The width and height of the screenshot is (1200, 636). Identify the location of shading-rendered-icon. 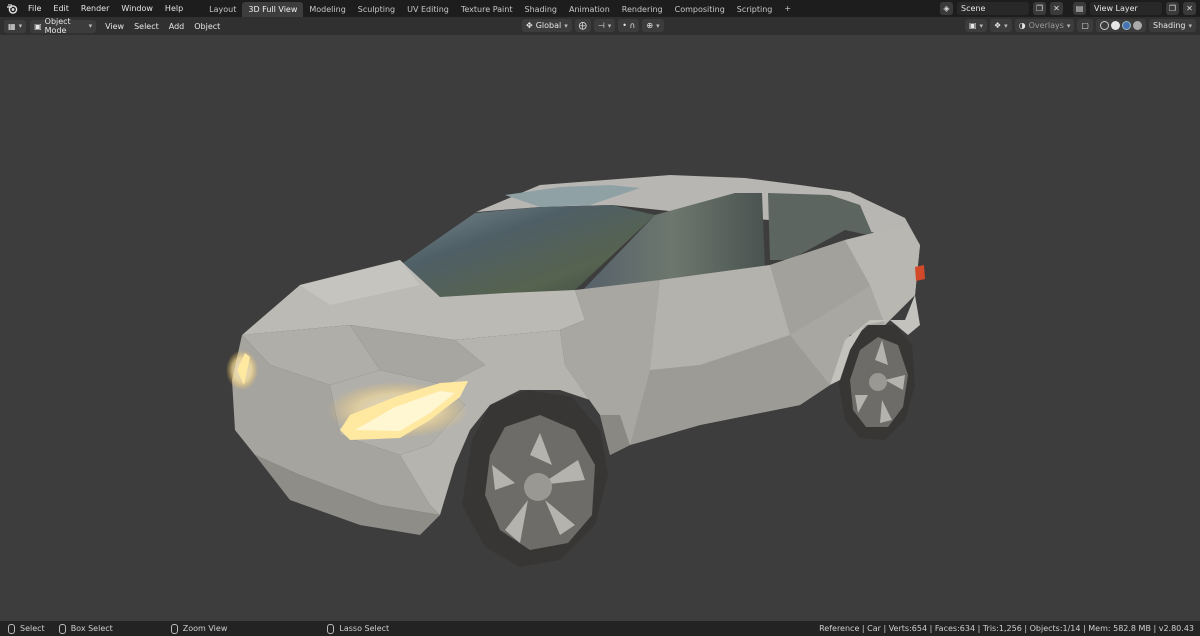
(1137, 25).